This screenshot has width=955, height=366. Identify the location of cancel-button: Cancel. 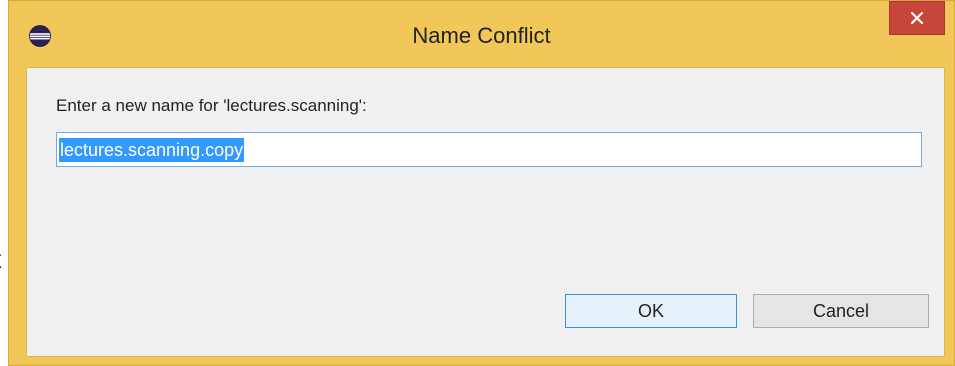
(841, 311).